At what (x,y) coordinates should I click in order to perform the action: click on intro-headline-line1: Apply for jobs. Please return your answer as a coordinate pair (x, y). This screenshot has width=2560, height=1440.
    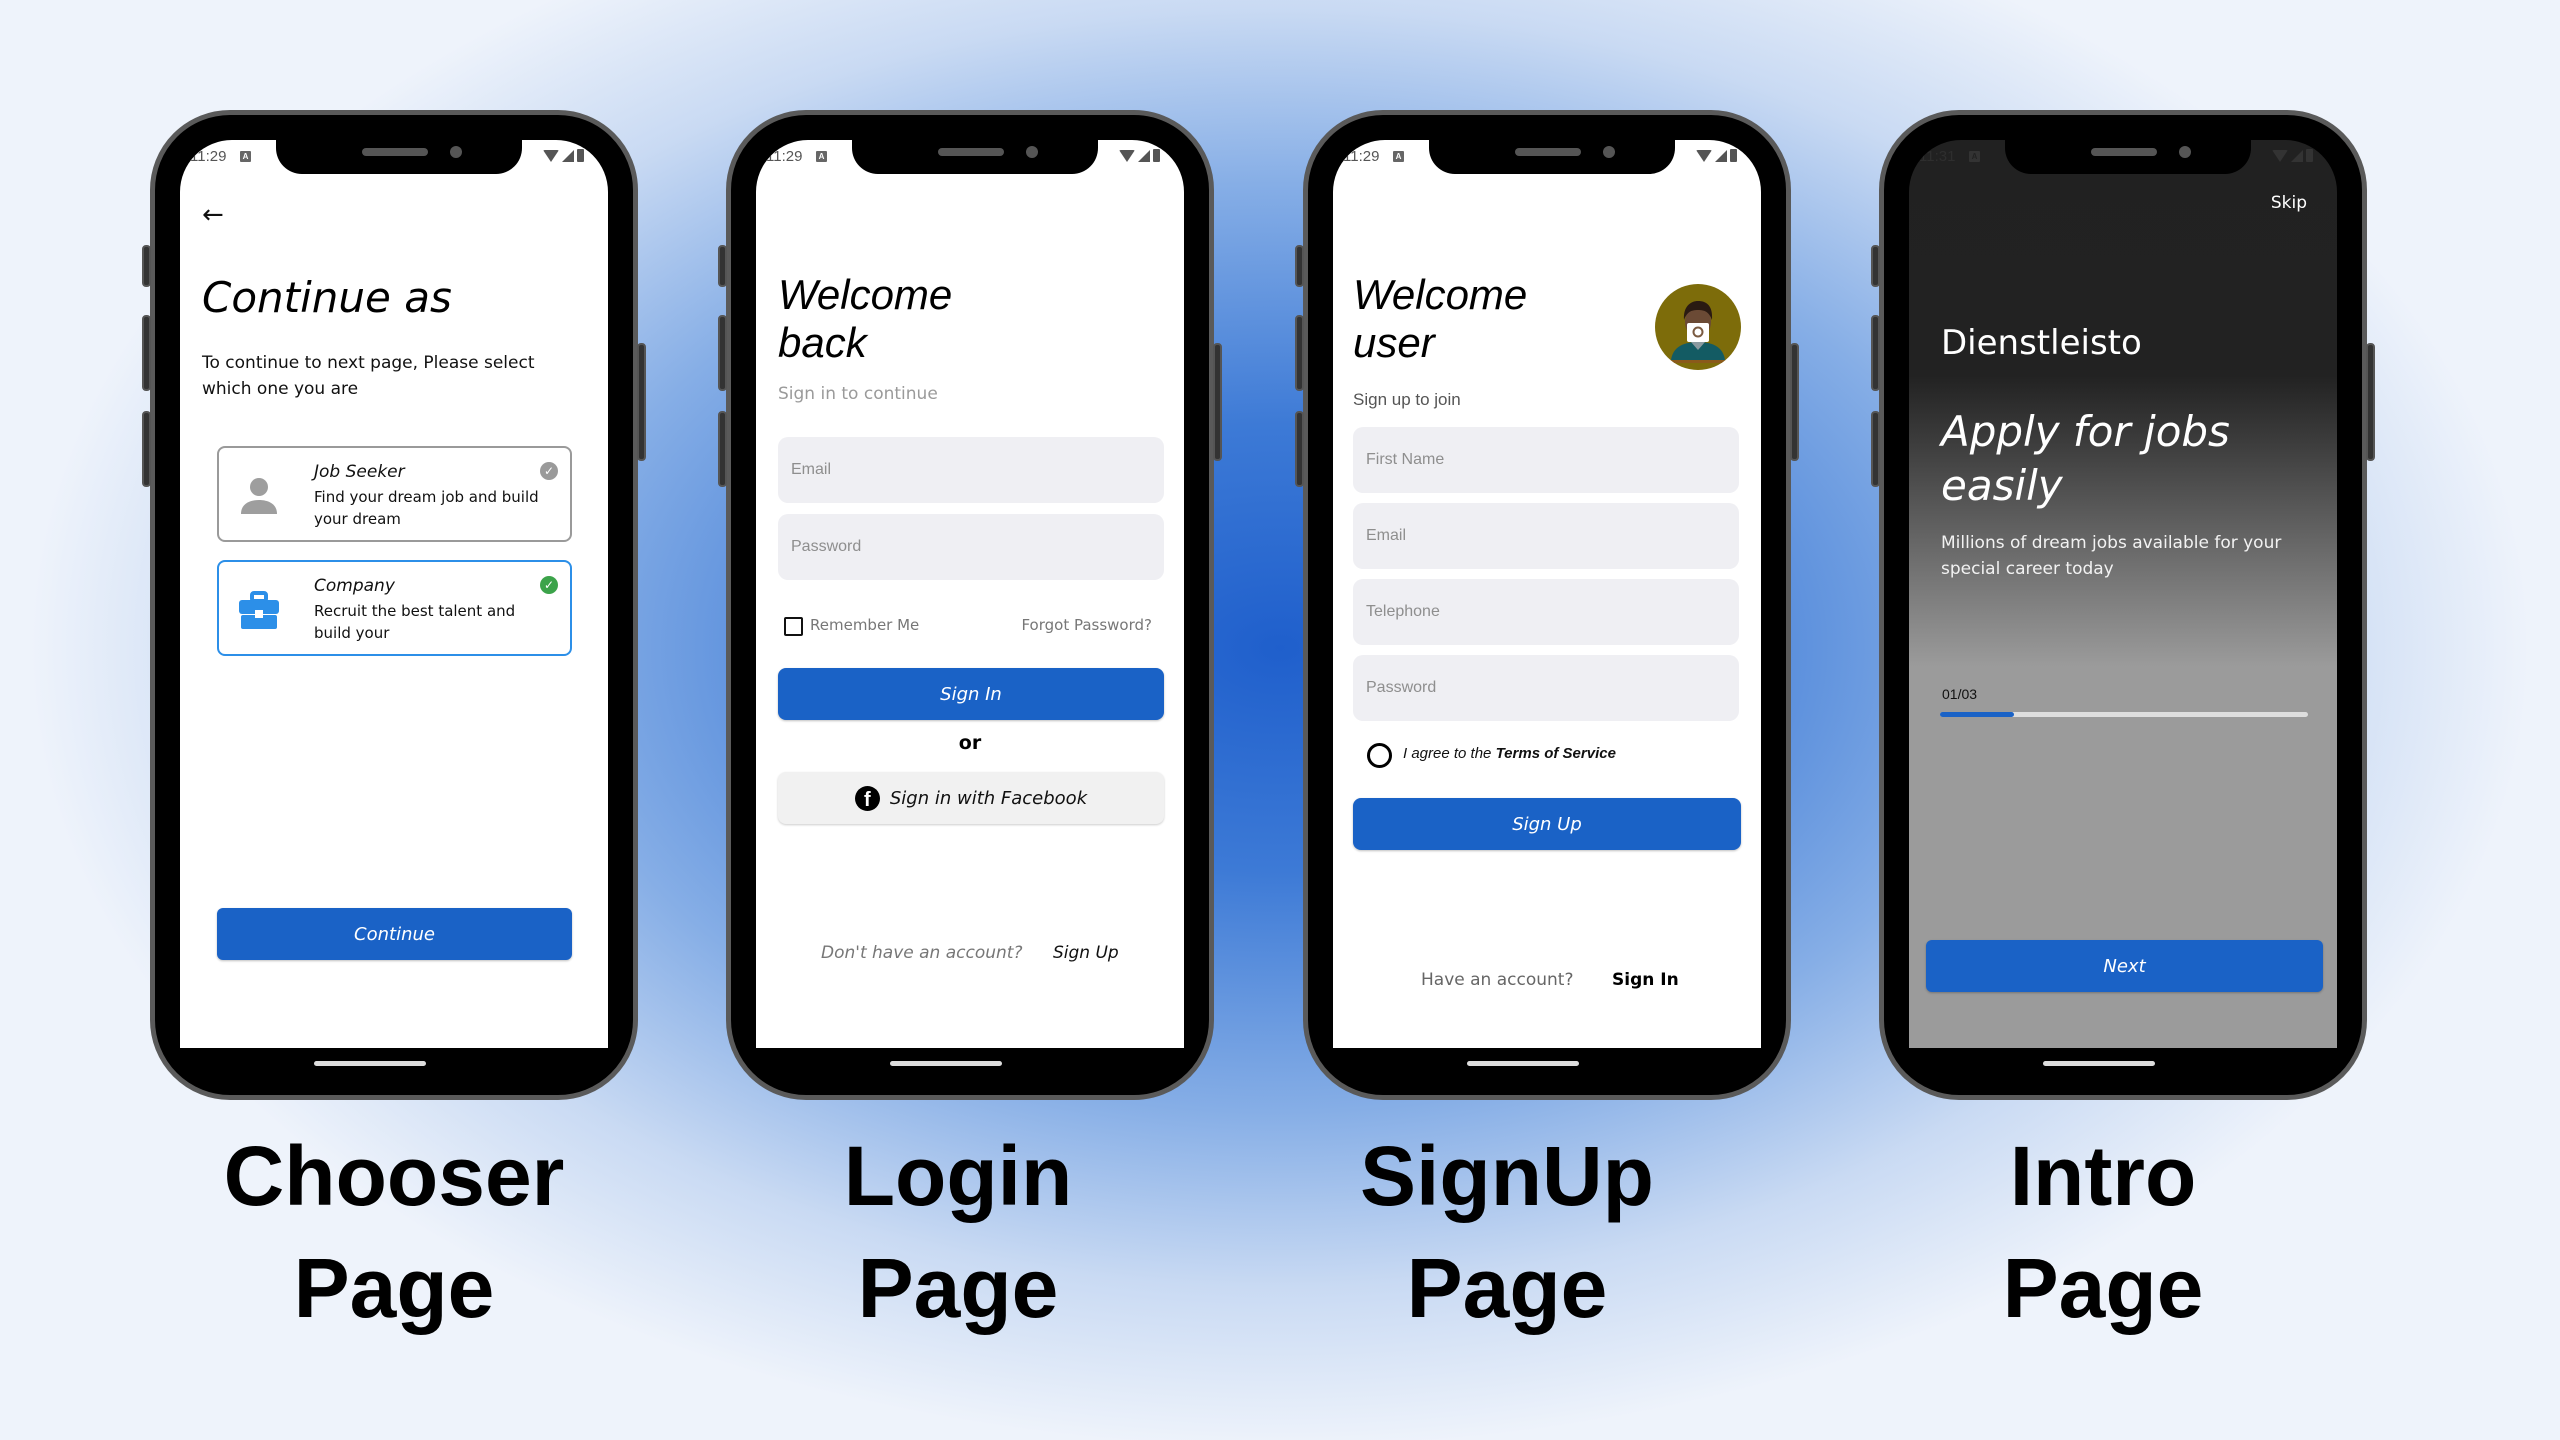
    Looking at the image, I should click on (2085, 431).